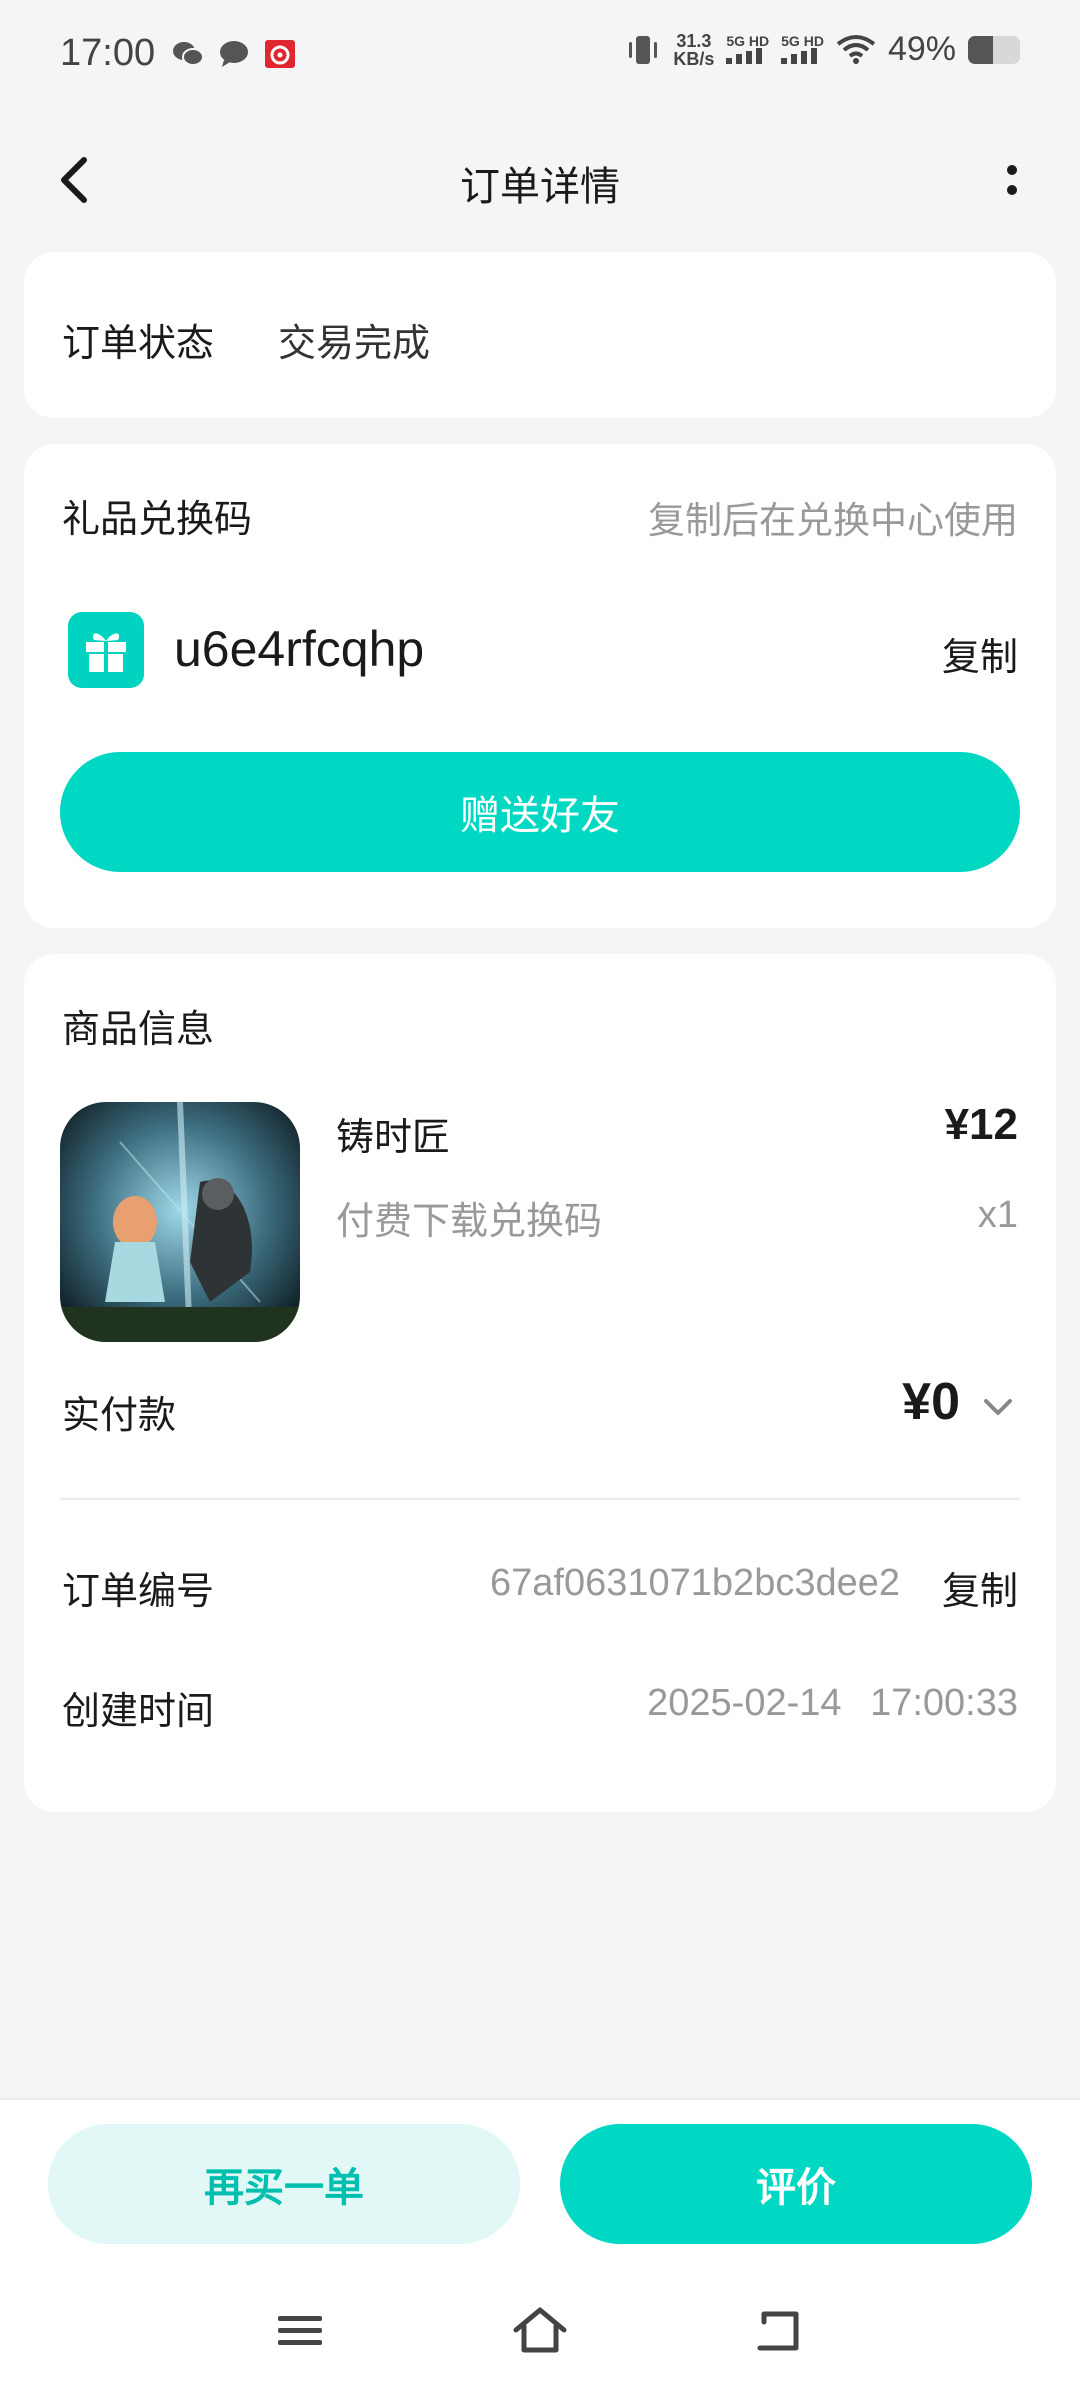 This screenshot has width=1080, height=2400. I want to click on status-notification-icons, so click(234, 54).